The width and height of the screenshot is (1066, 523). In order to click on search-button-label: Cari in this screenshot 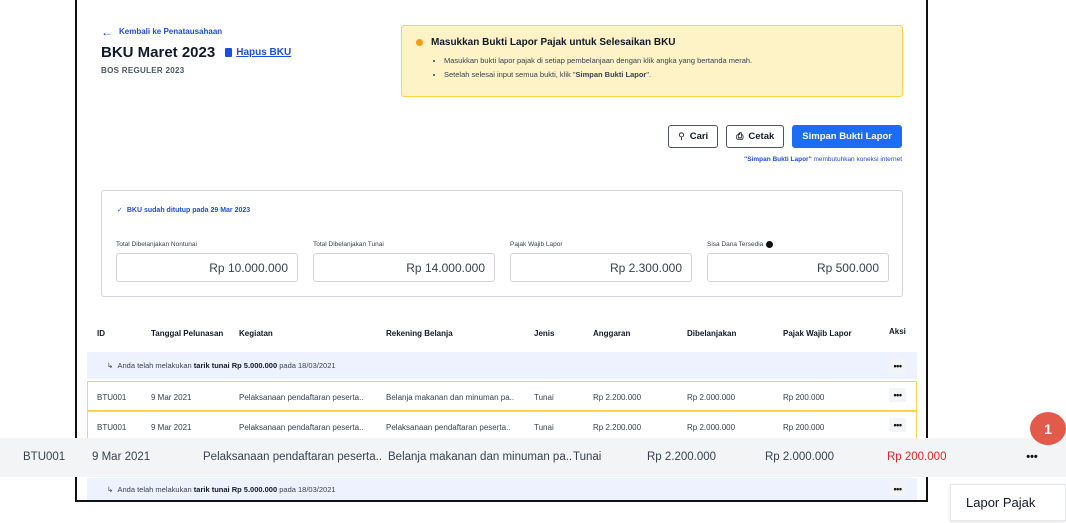, I will do `click(699, 136)`.